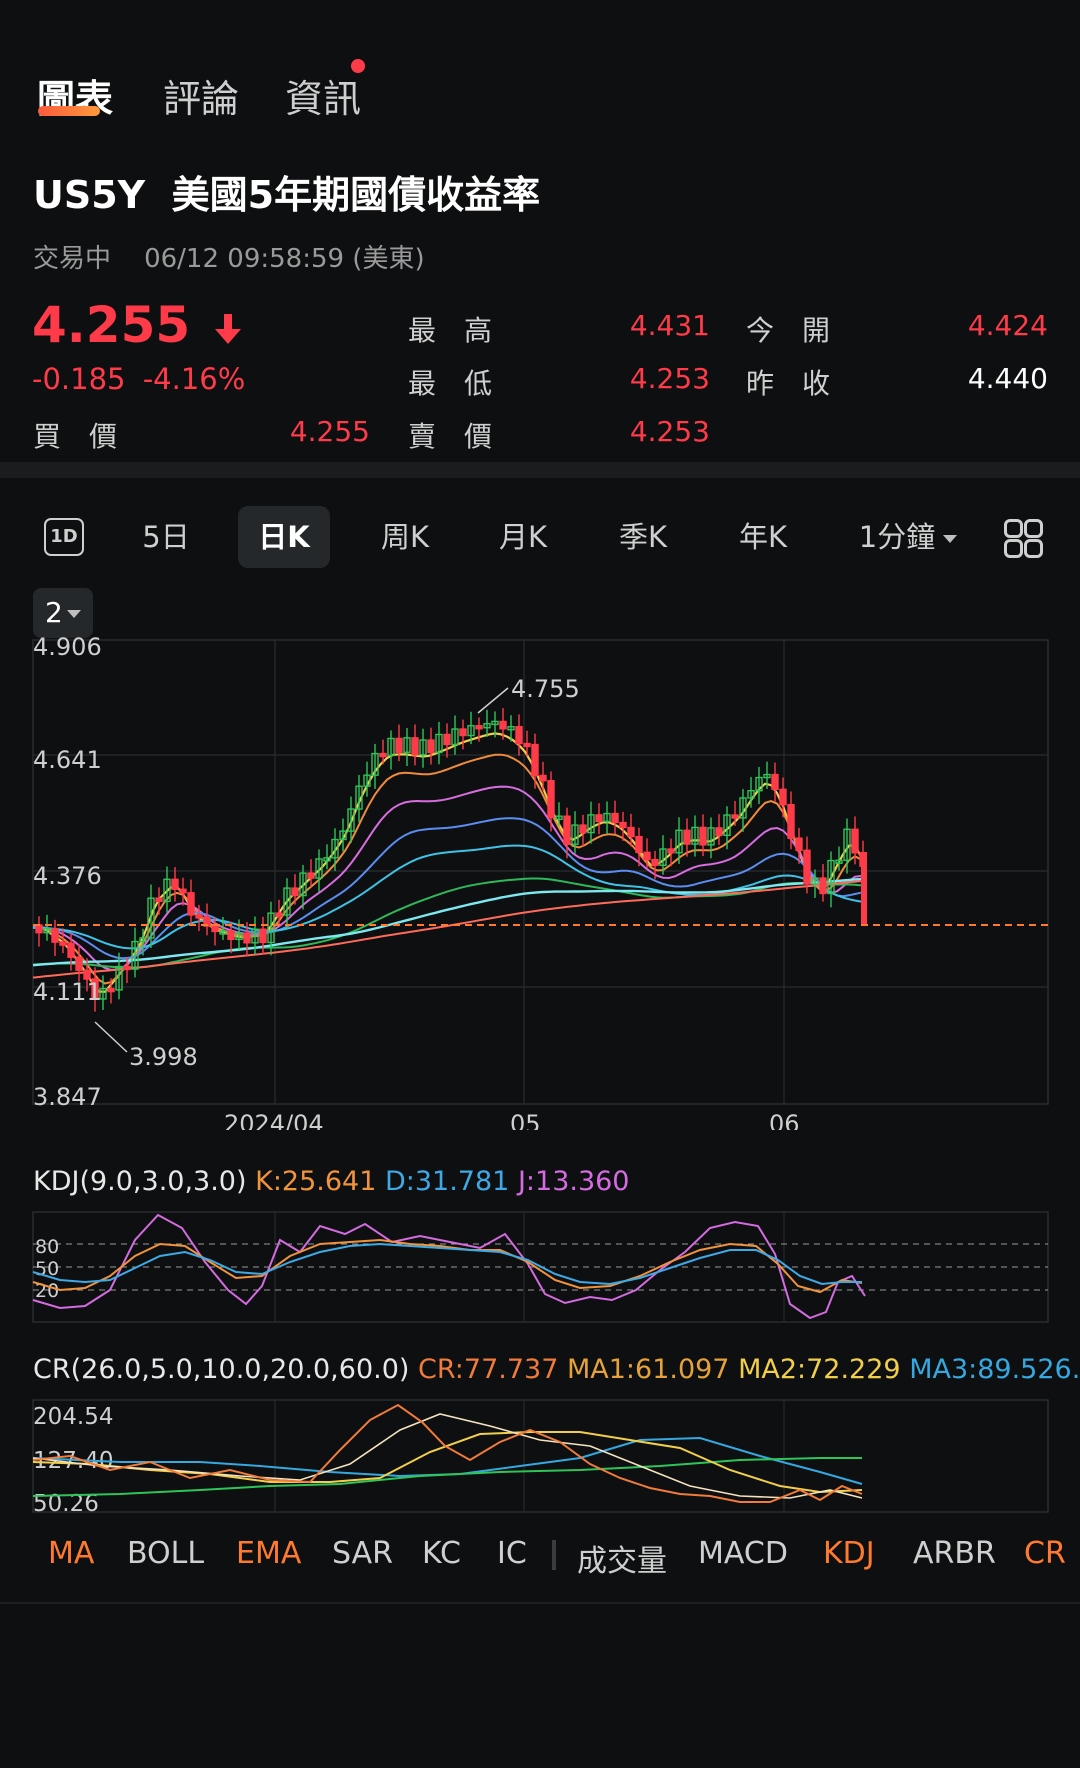 This screenshot has height=1768, width=1080. I want to click on trading-status: 交易中 06/12 09:58:59 (美東), so click(229, 256).